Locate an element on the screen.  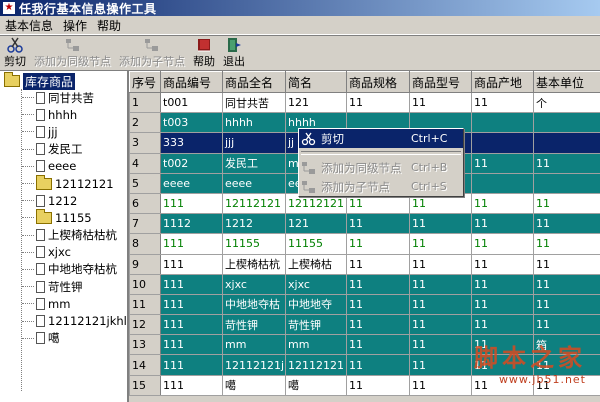
table-cell: 噶 is located at coordinates (254, 385).